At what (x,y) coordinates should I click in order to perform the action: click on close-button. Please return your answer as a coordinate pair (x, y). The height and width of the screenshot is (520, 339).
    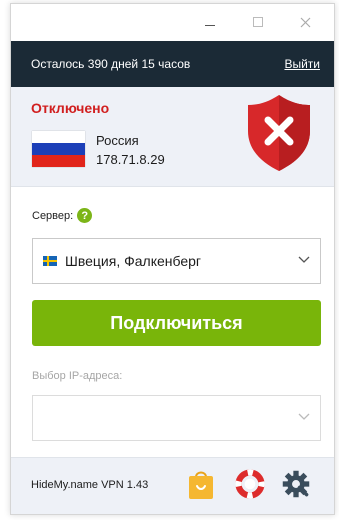
    Looking at the image, I should click on (305, 22).